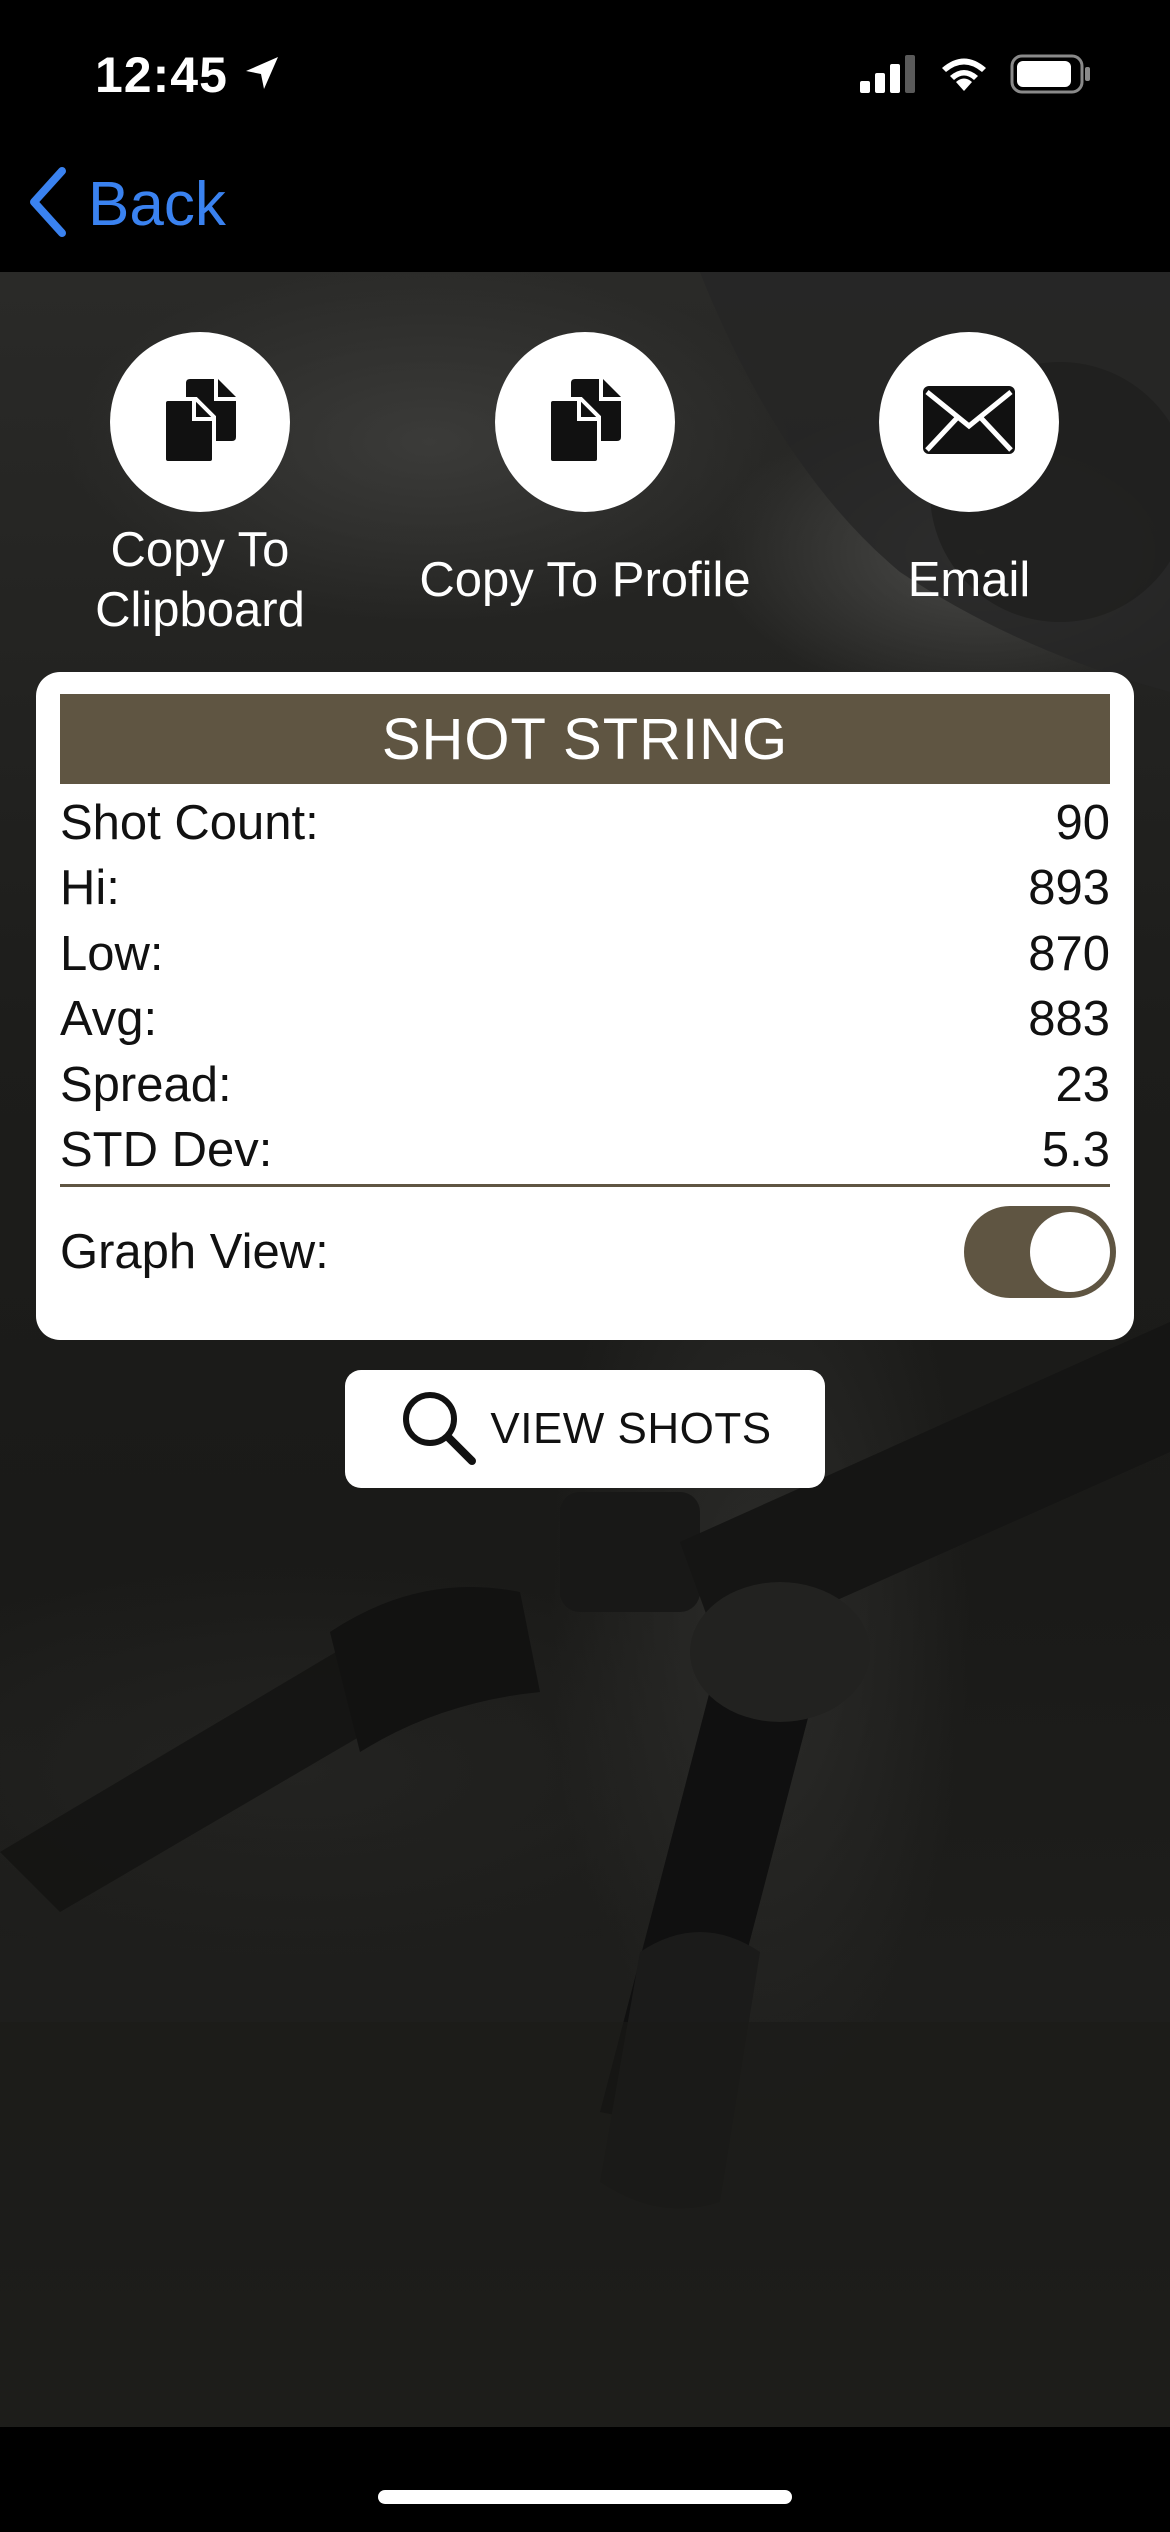  Describe the element at coordinates (585, 1151) in the screenshot. I see `stat-row-std-dev: STD Dev: 5.3` at that location.